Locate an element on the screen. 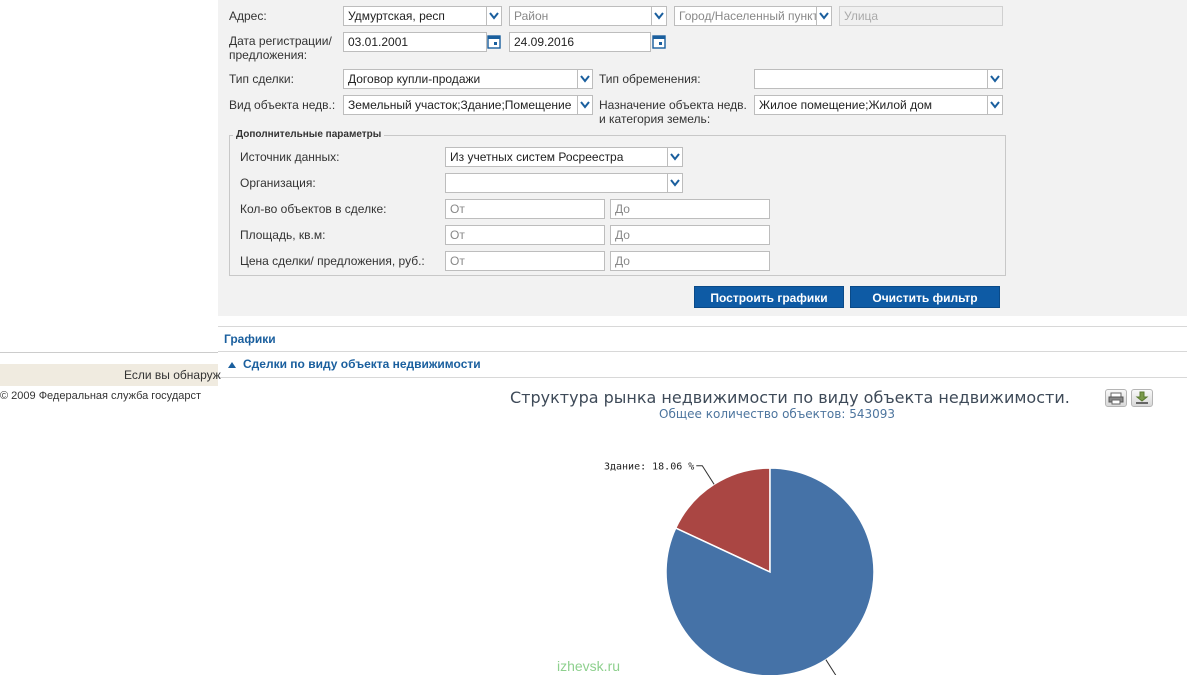 Image resolution: width=1187 pixels, height=675 pixels. left-notice-bar: Если вы обнаруж is located at coordinates (110, 375).